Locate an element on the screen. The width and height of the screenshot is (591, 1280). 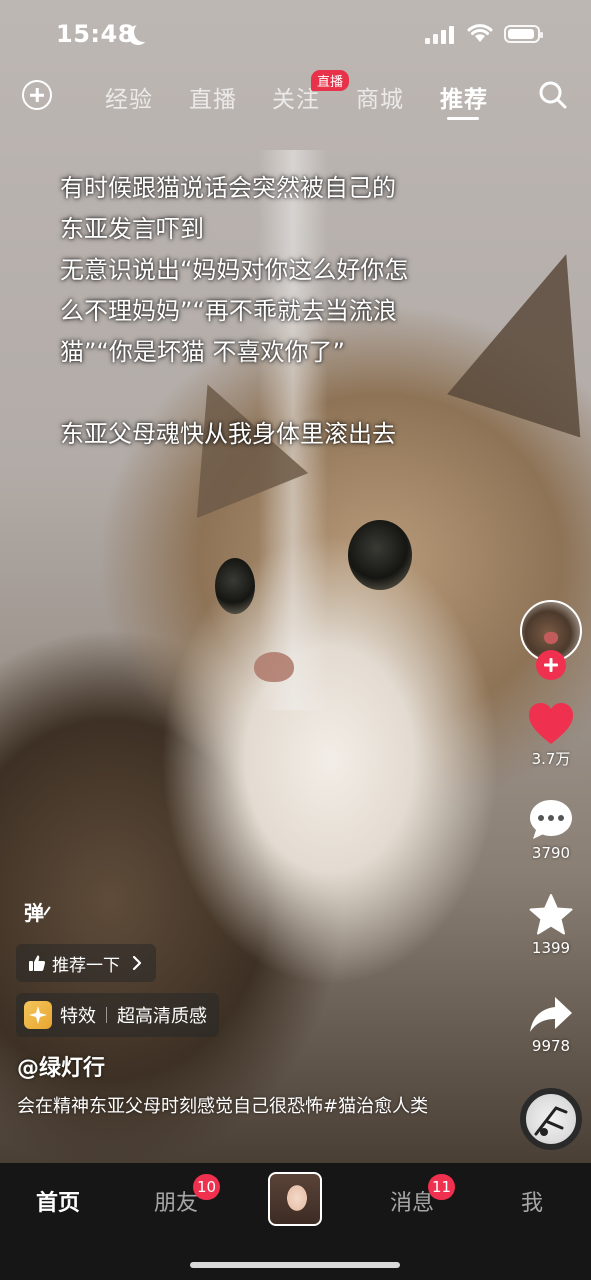
top-nav: 经验 直播 关注 直播 商城 推荐 is located at coordinates (295, 98).